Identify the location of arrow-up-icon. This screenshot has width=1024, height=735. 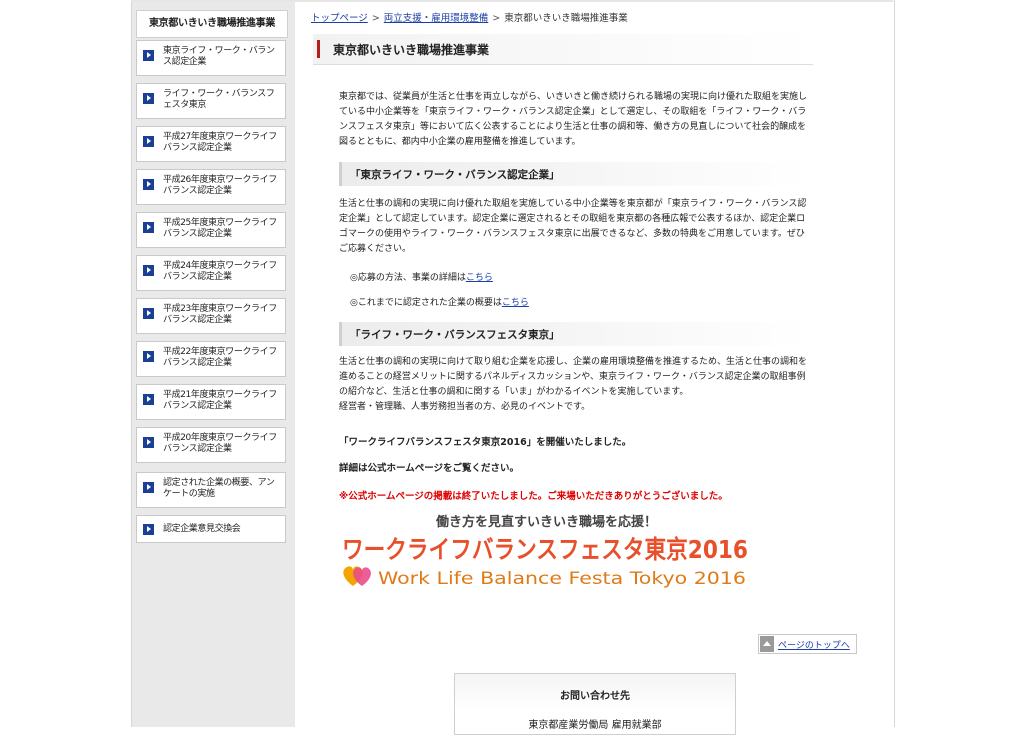
(767, 644).